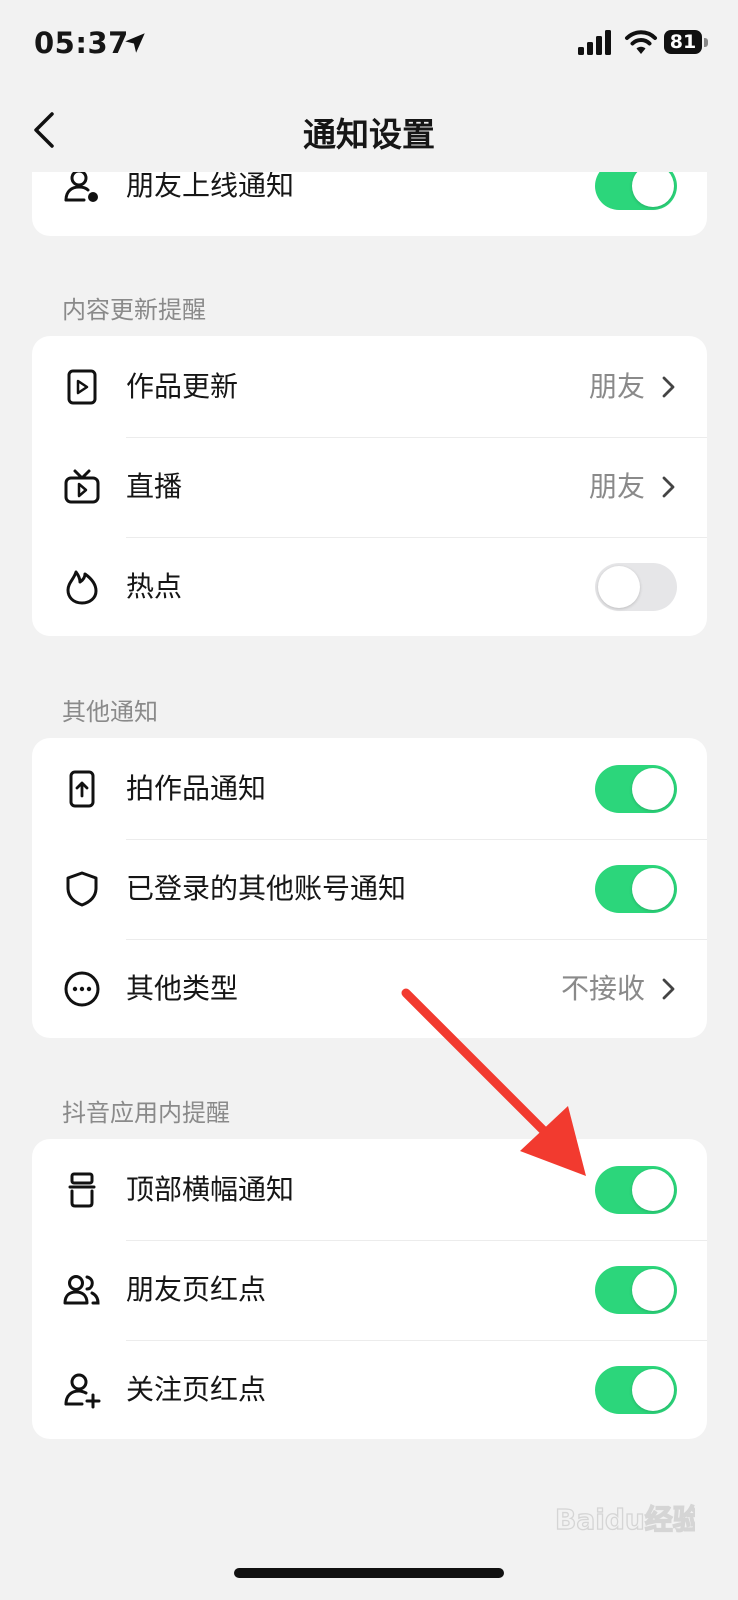 Image resolution: width=738 pixels, height=1600 pixels. I want to click on row-works-update: 作品更新 朋友, so click(369, 387).